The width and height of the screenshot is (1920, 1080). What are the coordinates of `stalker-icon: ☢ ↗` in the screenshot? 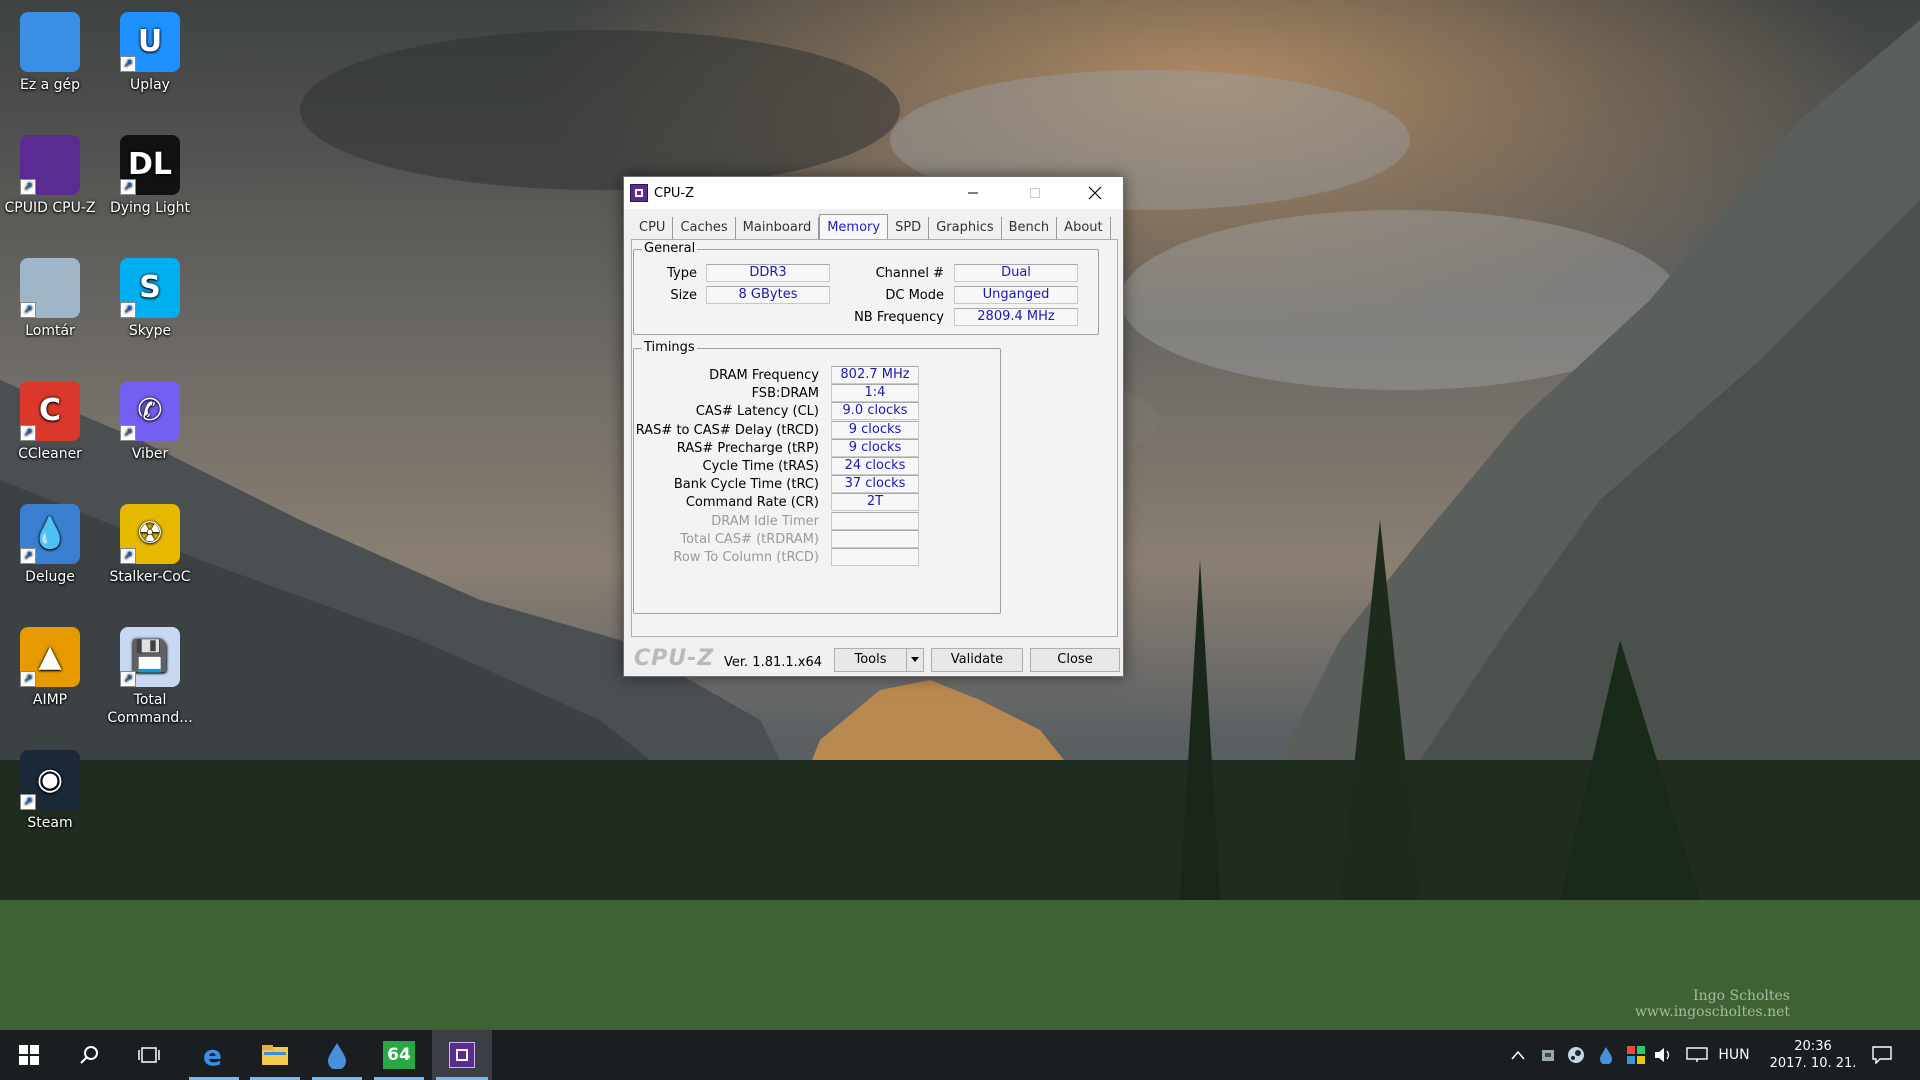 It's located at (150, 534).